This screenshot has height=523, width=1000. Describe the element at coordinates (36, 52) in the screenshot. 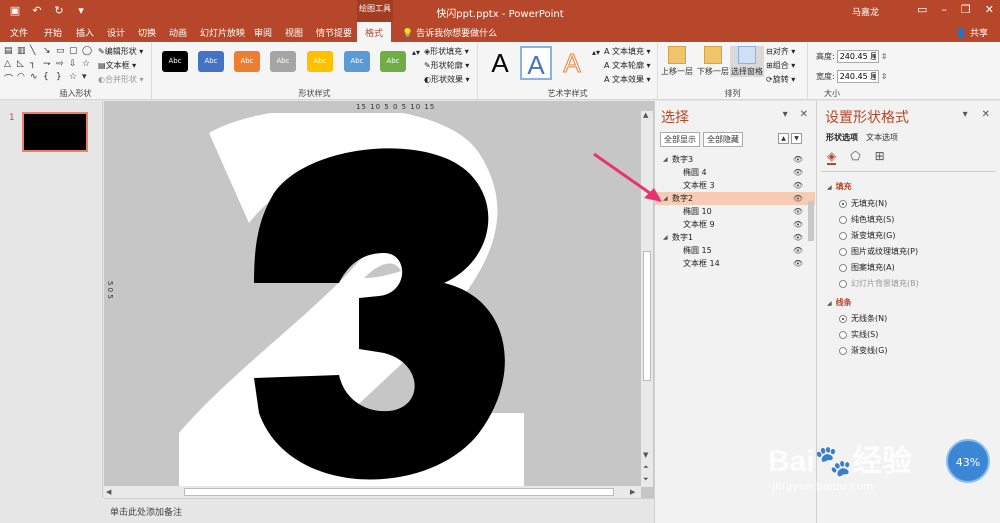

I see `line-shape-icon: ╲` at that location.